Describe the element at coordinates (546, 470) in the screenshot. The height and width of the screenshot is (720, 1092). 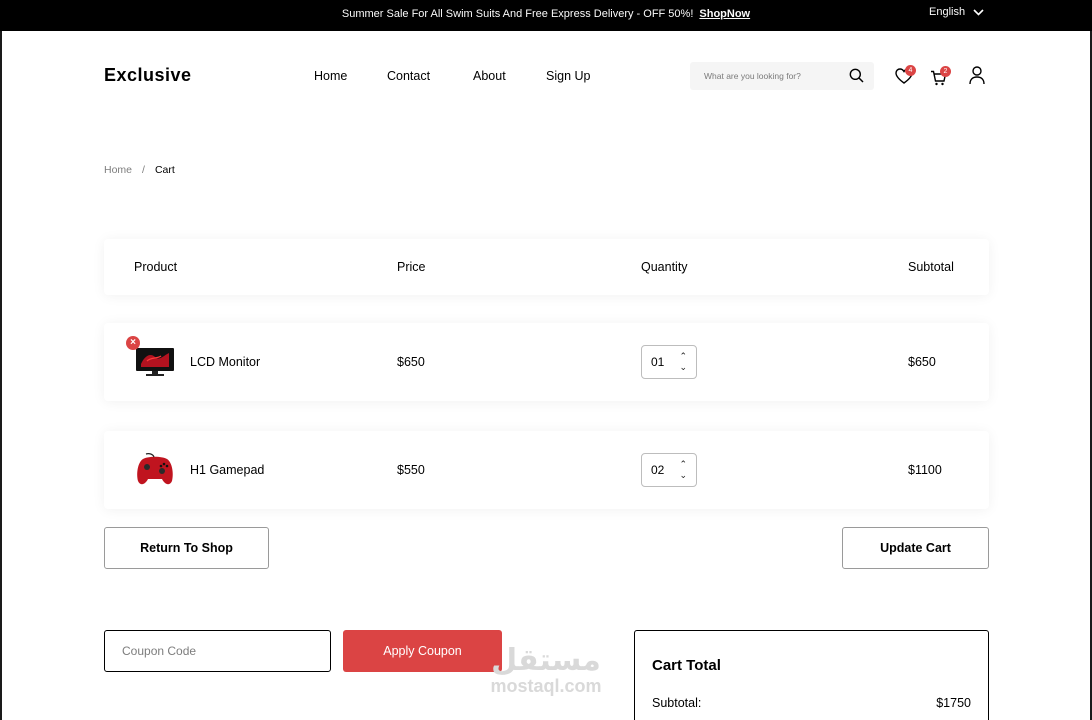
I see `cart-row: H1 Gamepad $550 02 ⌃ ⌄ $1100` at that location.